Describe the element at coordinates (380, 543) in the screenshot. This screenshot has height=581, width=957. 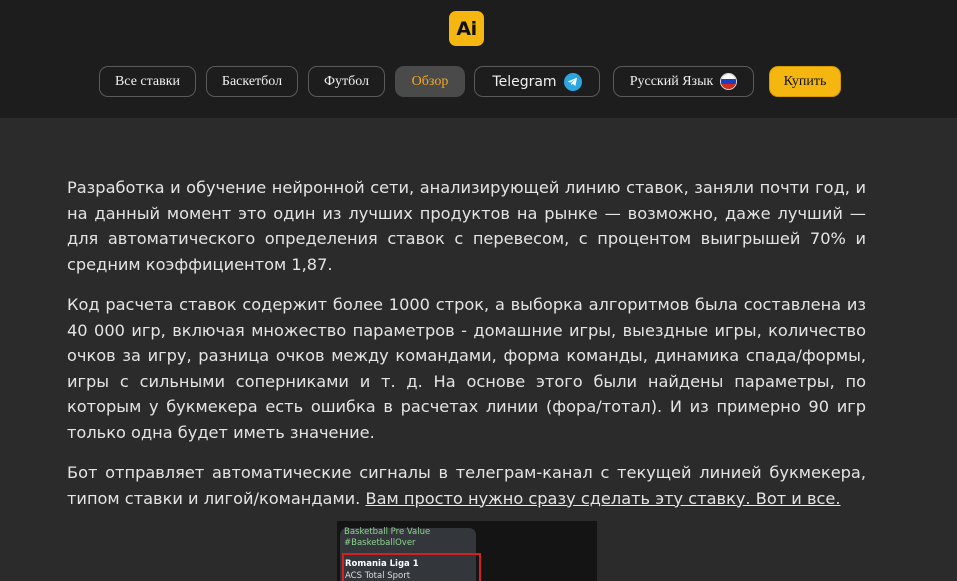
I see `signal-hashtag: #BasketballOver` at that location.